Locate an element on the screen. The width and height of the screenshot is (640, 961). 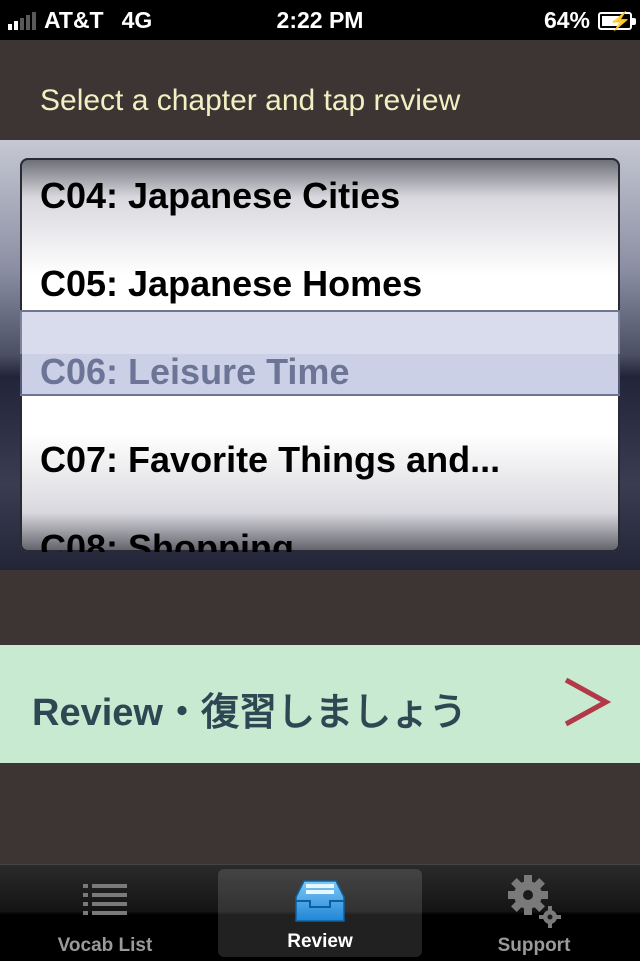
status-bar: AT&T 4G 2:22 PM 64% ⚡ is located at coordinates (320, 20).